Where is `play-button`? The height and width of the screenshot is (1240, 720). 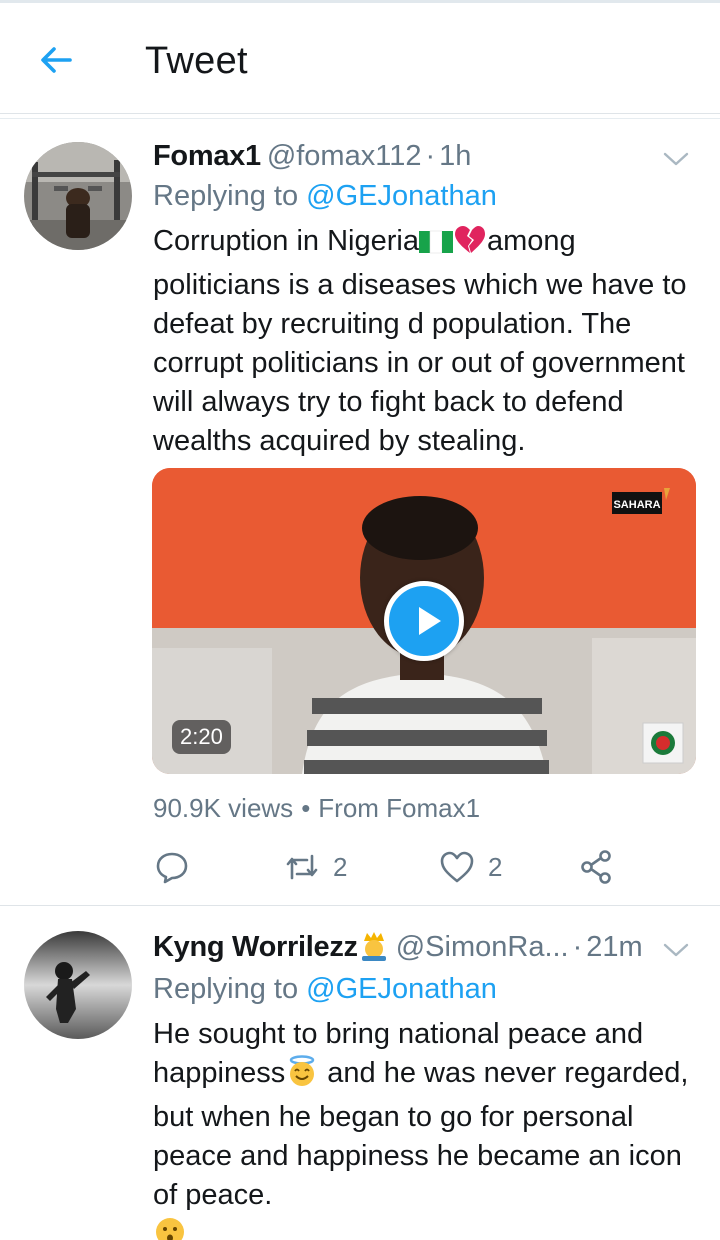 play-button is located at coordinates (424, 621).